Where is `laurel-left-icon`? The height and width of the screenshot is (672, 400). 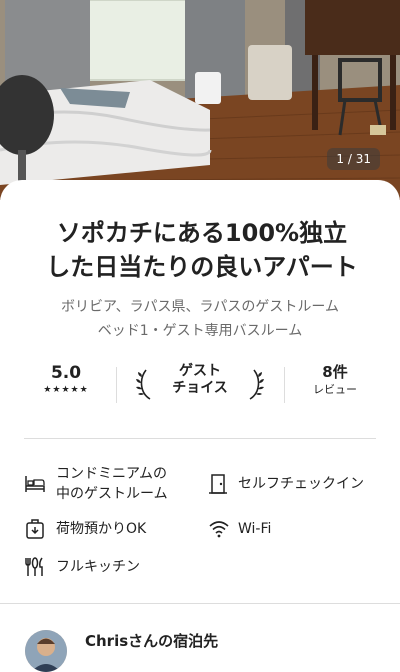
laurel-left-icon is located at coordinates (143, 384).